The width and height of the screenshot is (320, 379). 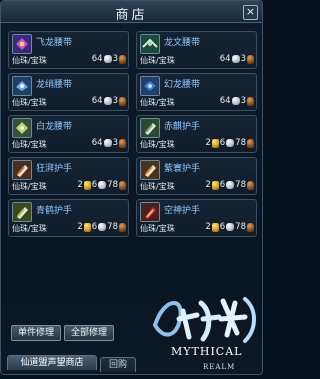 I want to click on item-name: 龙文腰带, so click(x=182, y=43).